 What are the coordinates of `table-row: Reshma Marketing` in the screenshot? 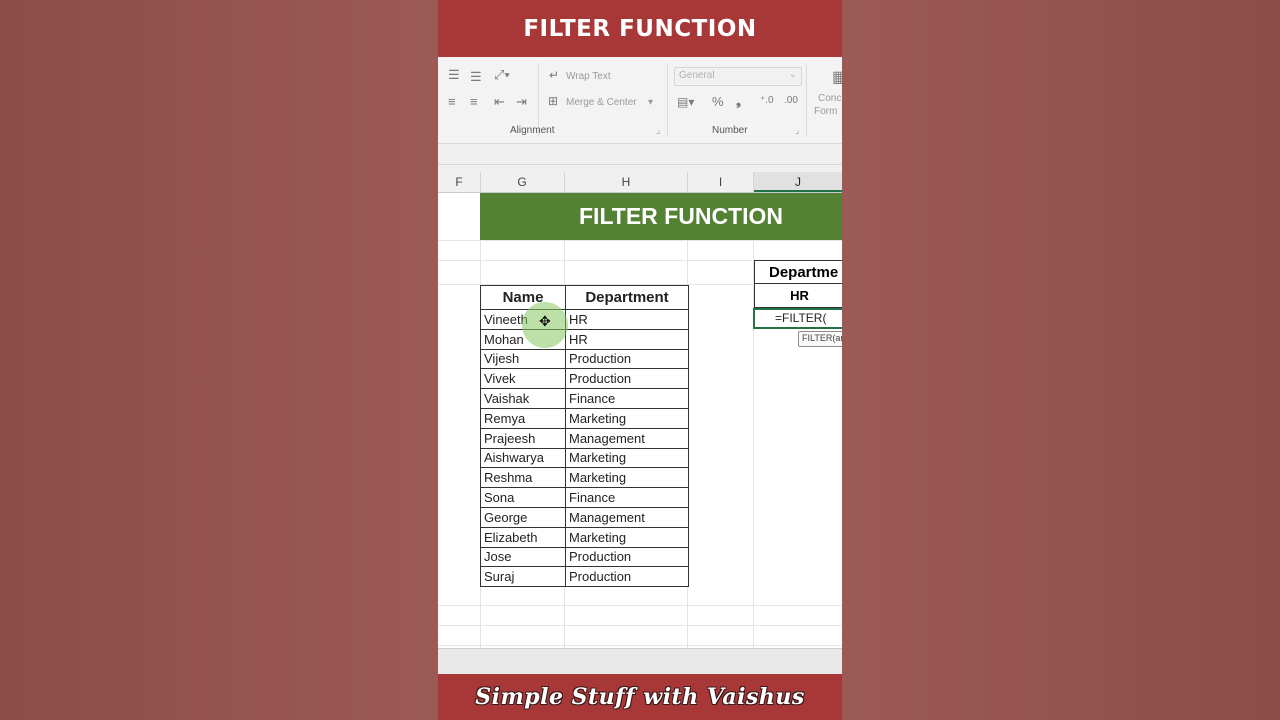 It's located at (584, 478).